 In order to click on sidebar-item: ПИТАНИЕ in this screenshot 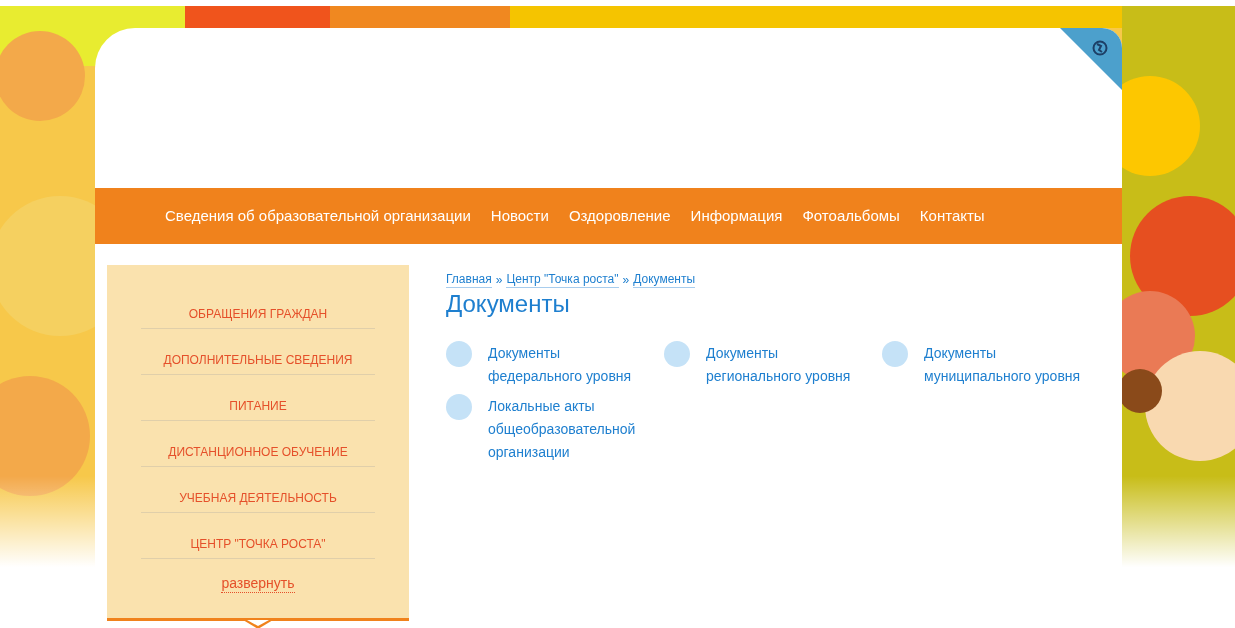, I will do `click(258, 406)`.